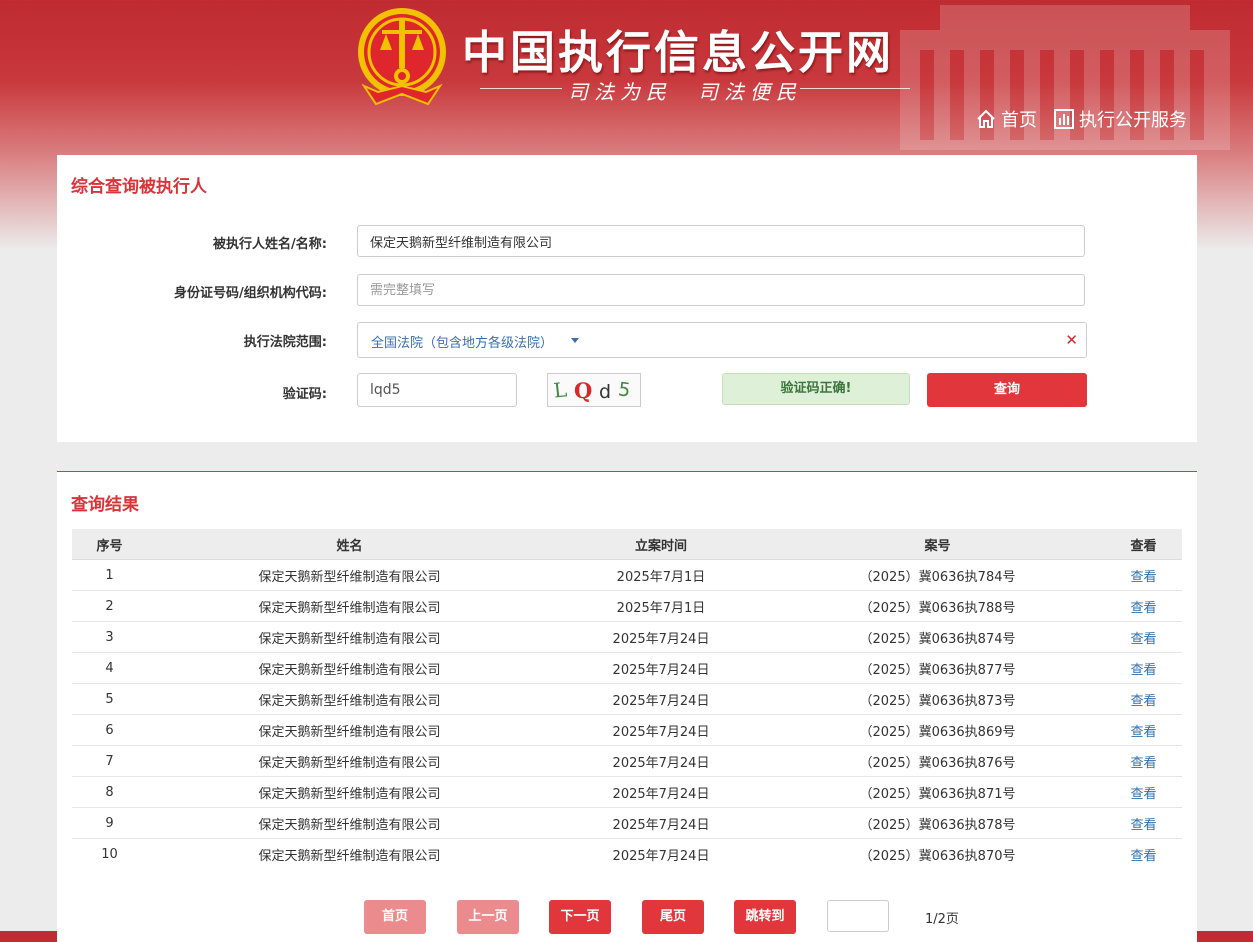 Image resolution: width=1253 pixels, height=942 pixels. What do you see at coordinates (937, 856) in the screenshot?
I see `row-case-no: （2025）冀0636执870号` at bounding box center [937, 856].